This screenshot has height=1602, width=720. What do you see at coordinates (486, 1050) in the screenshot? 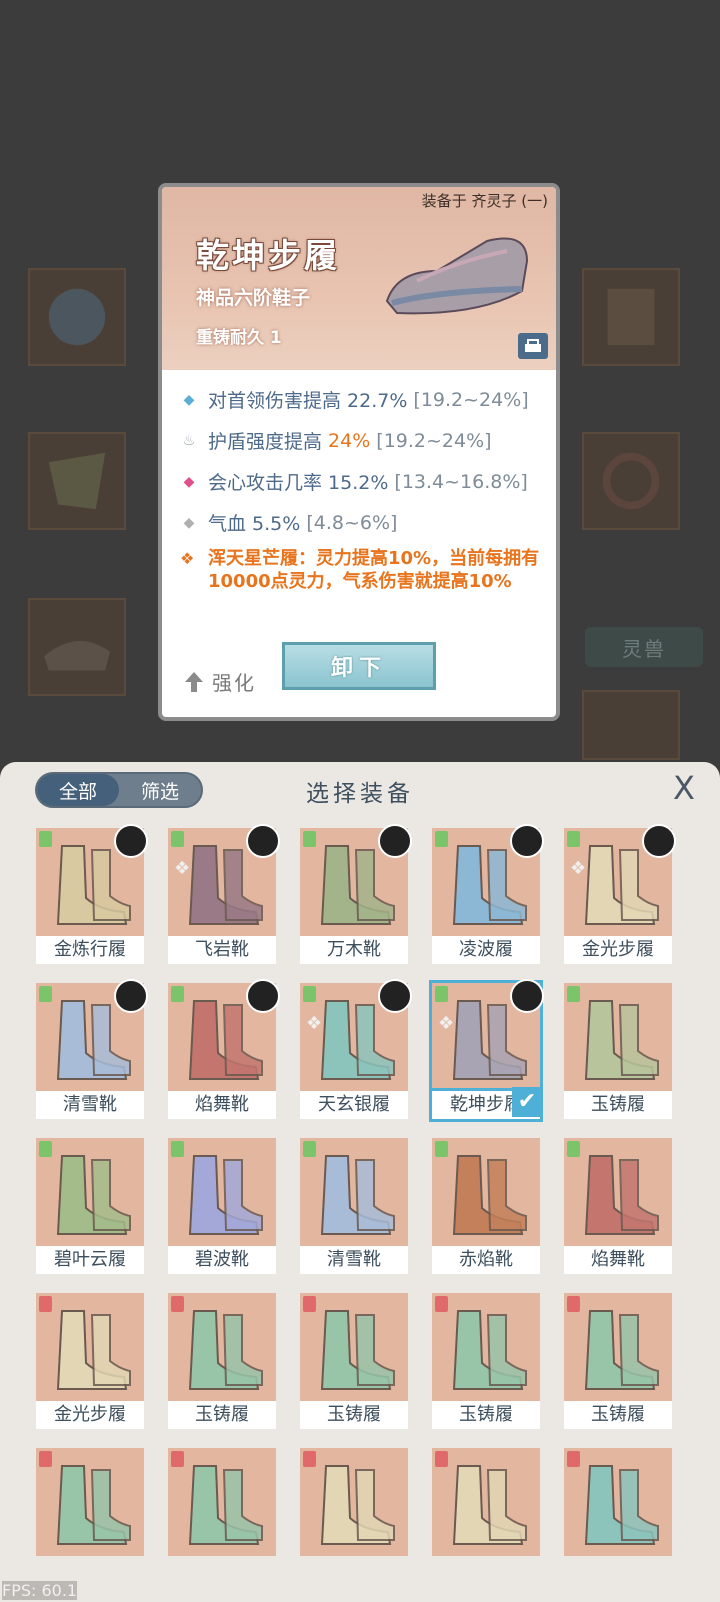
I see `equipment-item: ❖ 乾坤步履 ✔` at bounding box center [486, 1050].